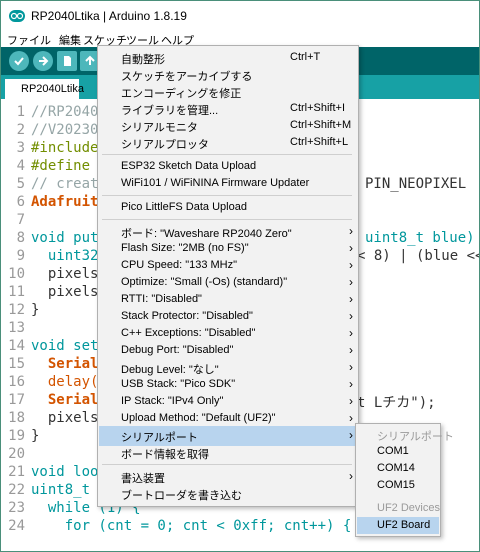 Image resolution: width=480 pixels, height=552 pixels. I want to click on arrow-up-icon, so click(90, 60).